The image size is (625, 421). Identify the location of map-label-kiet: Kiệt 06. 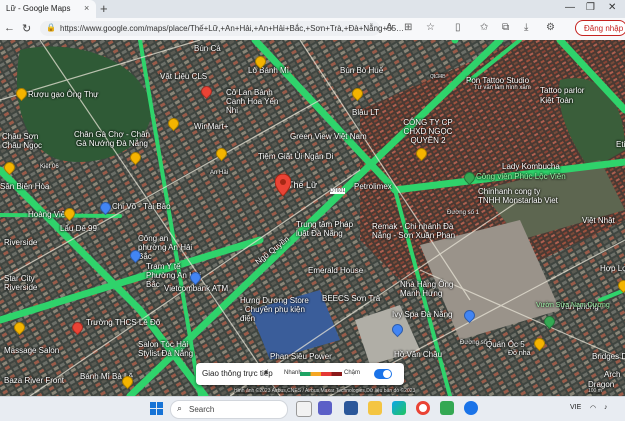
(49, 167).